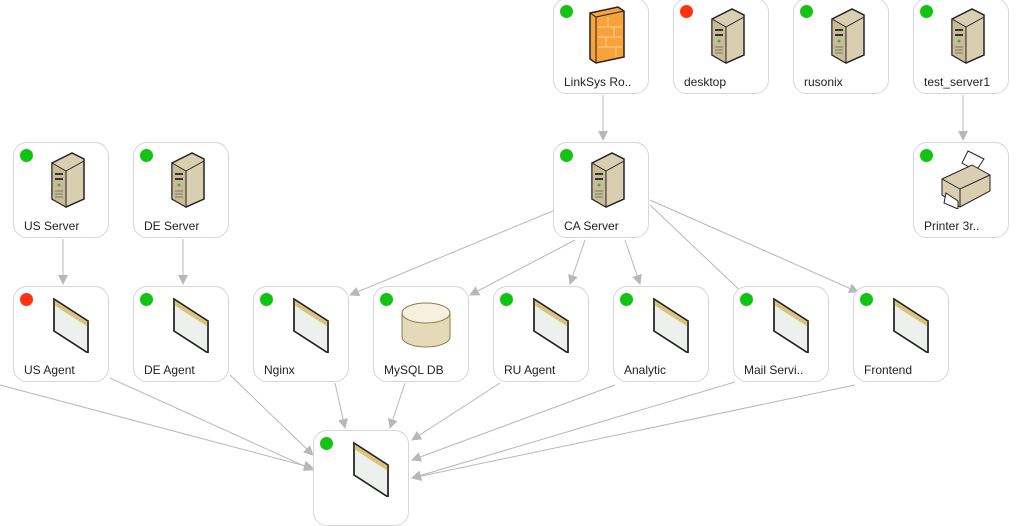 The image size is (1024, 526). I want to click on node-label: desktop, so click(705, 82).